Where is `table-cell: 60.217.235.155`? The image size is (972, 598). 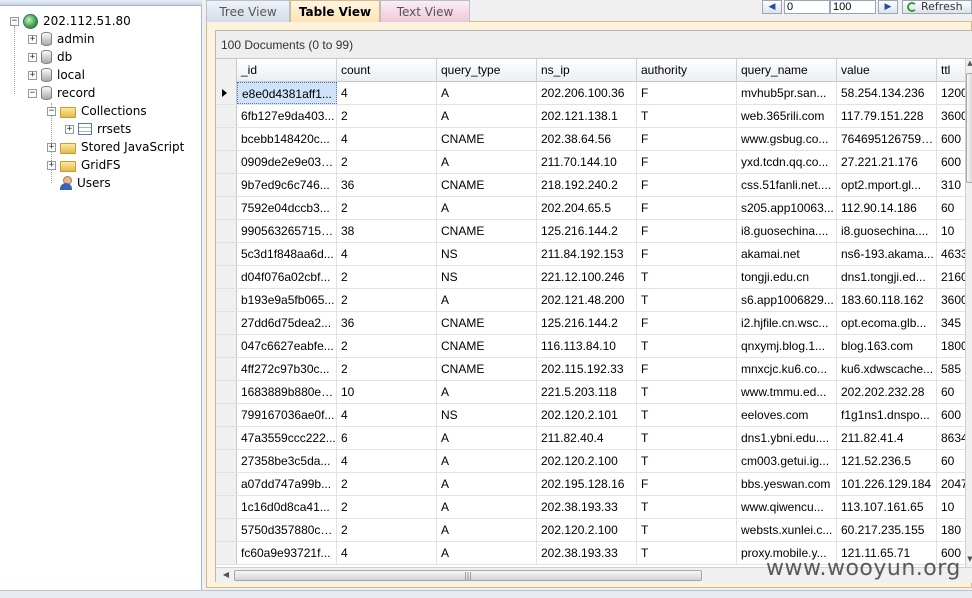
table-cell: 60.217.235.155 is located at coordinates (887, 530).